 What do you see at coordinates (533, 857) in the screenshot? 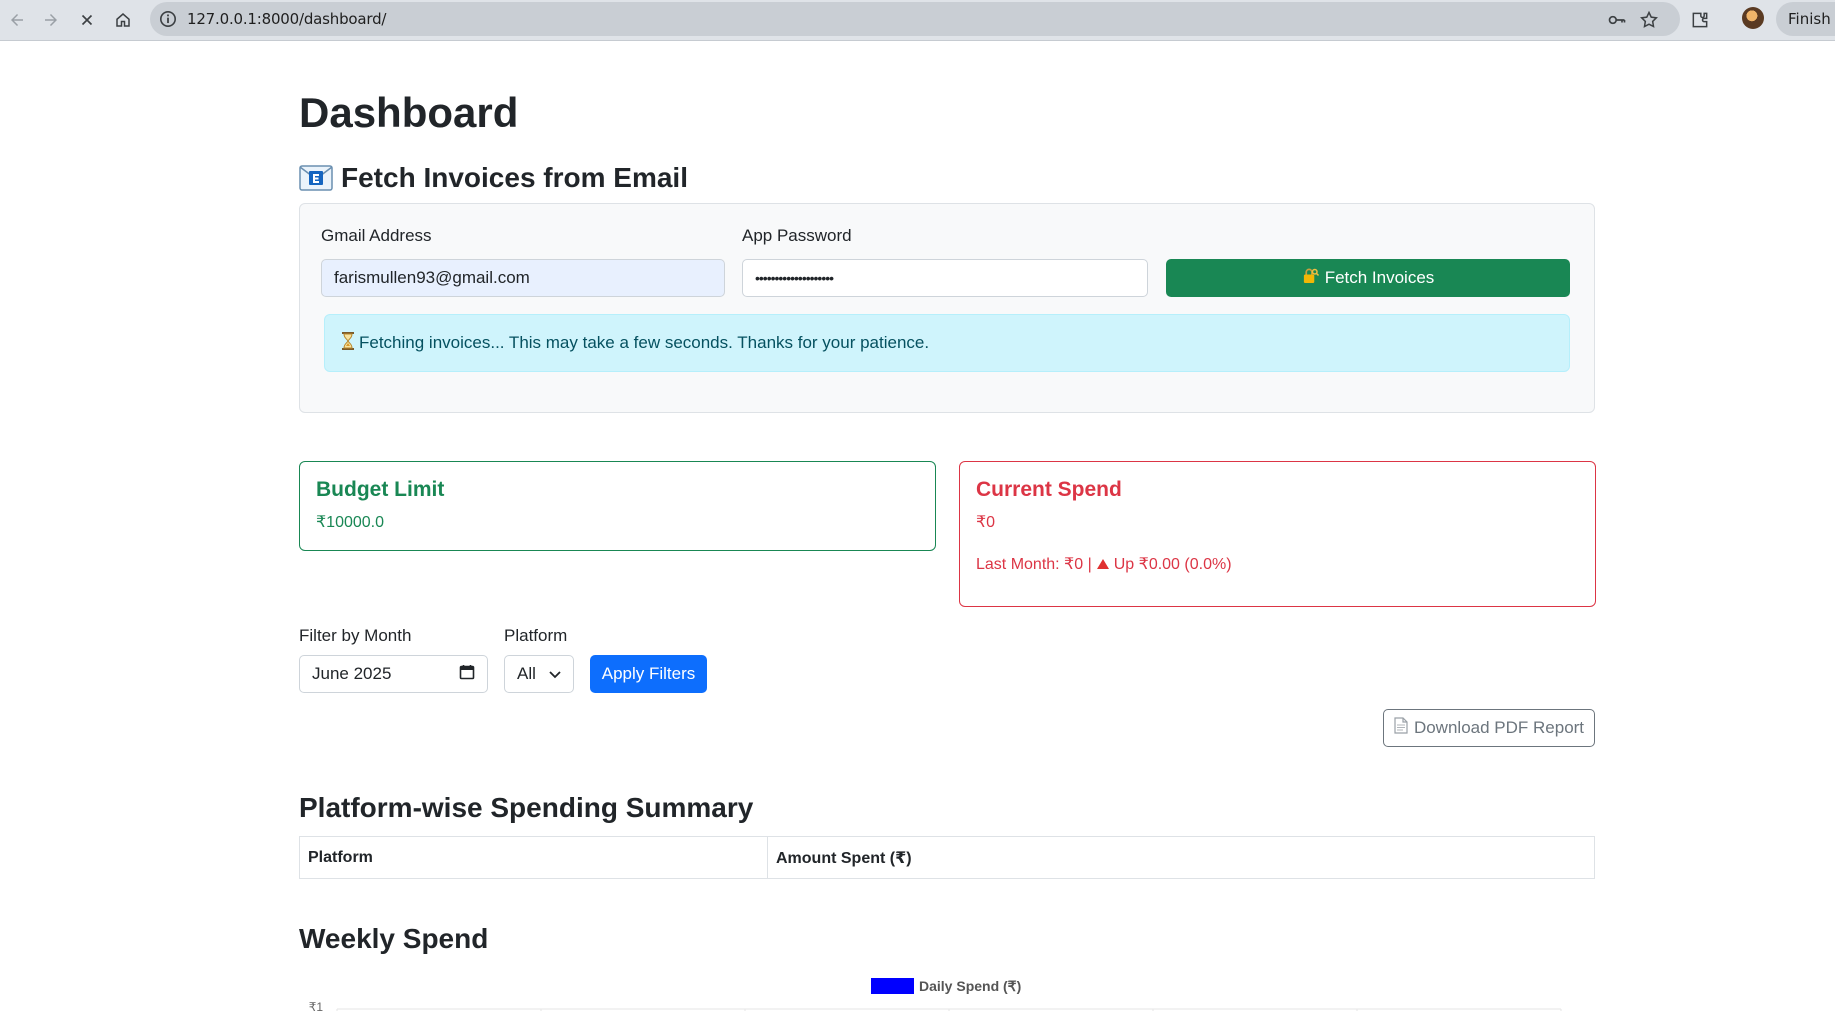
I see `platform-column-header: Platform` at bounding box center [533, 857].